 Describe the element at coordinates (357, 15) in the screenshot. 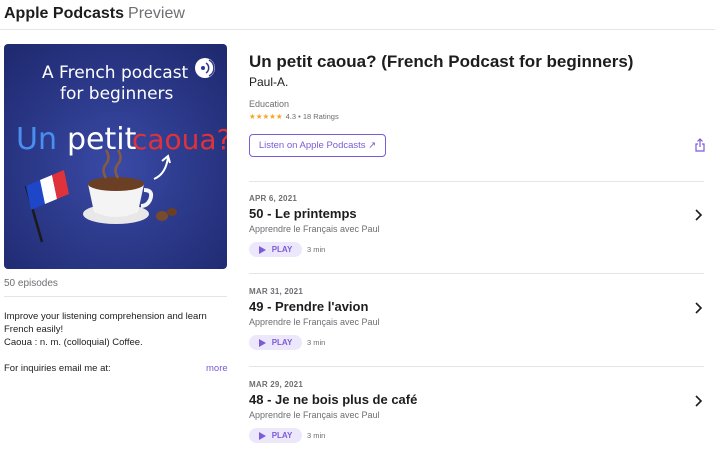

I see `top-bar: Apple Podcasts Preview` at that location.